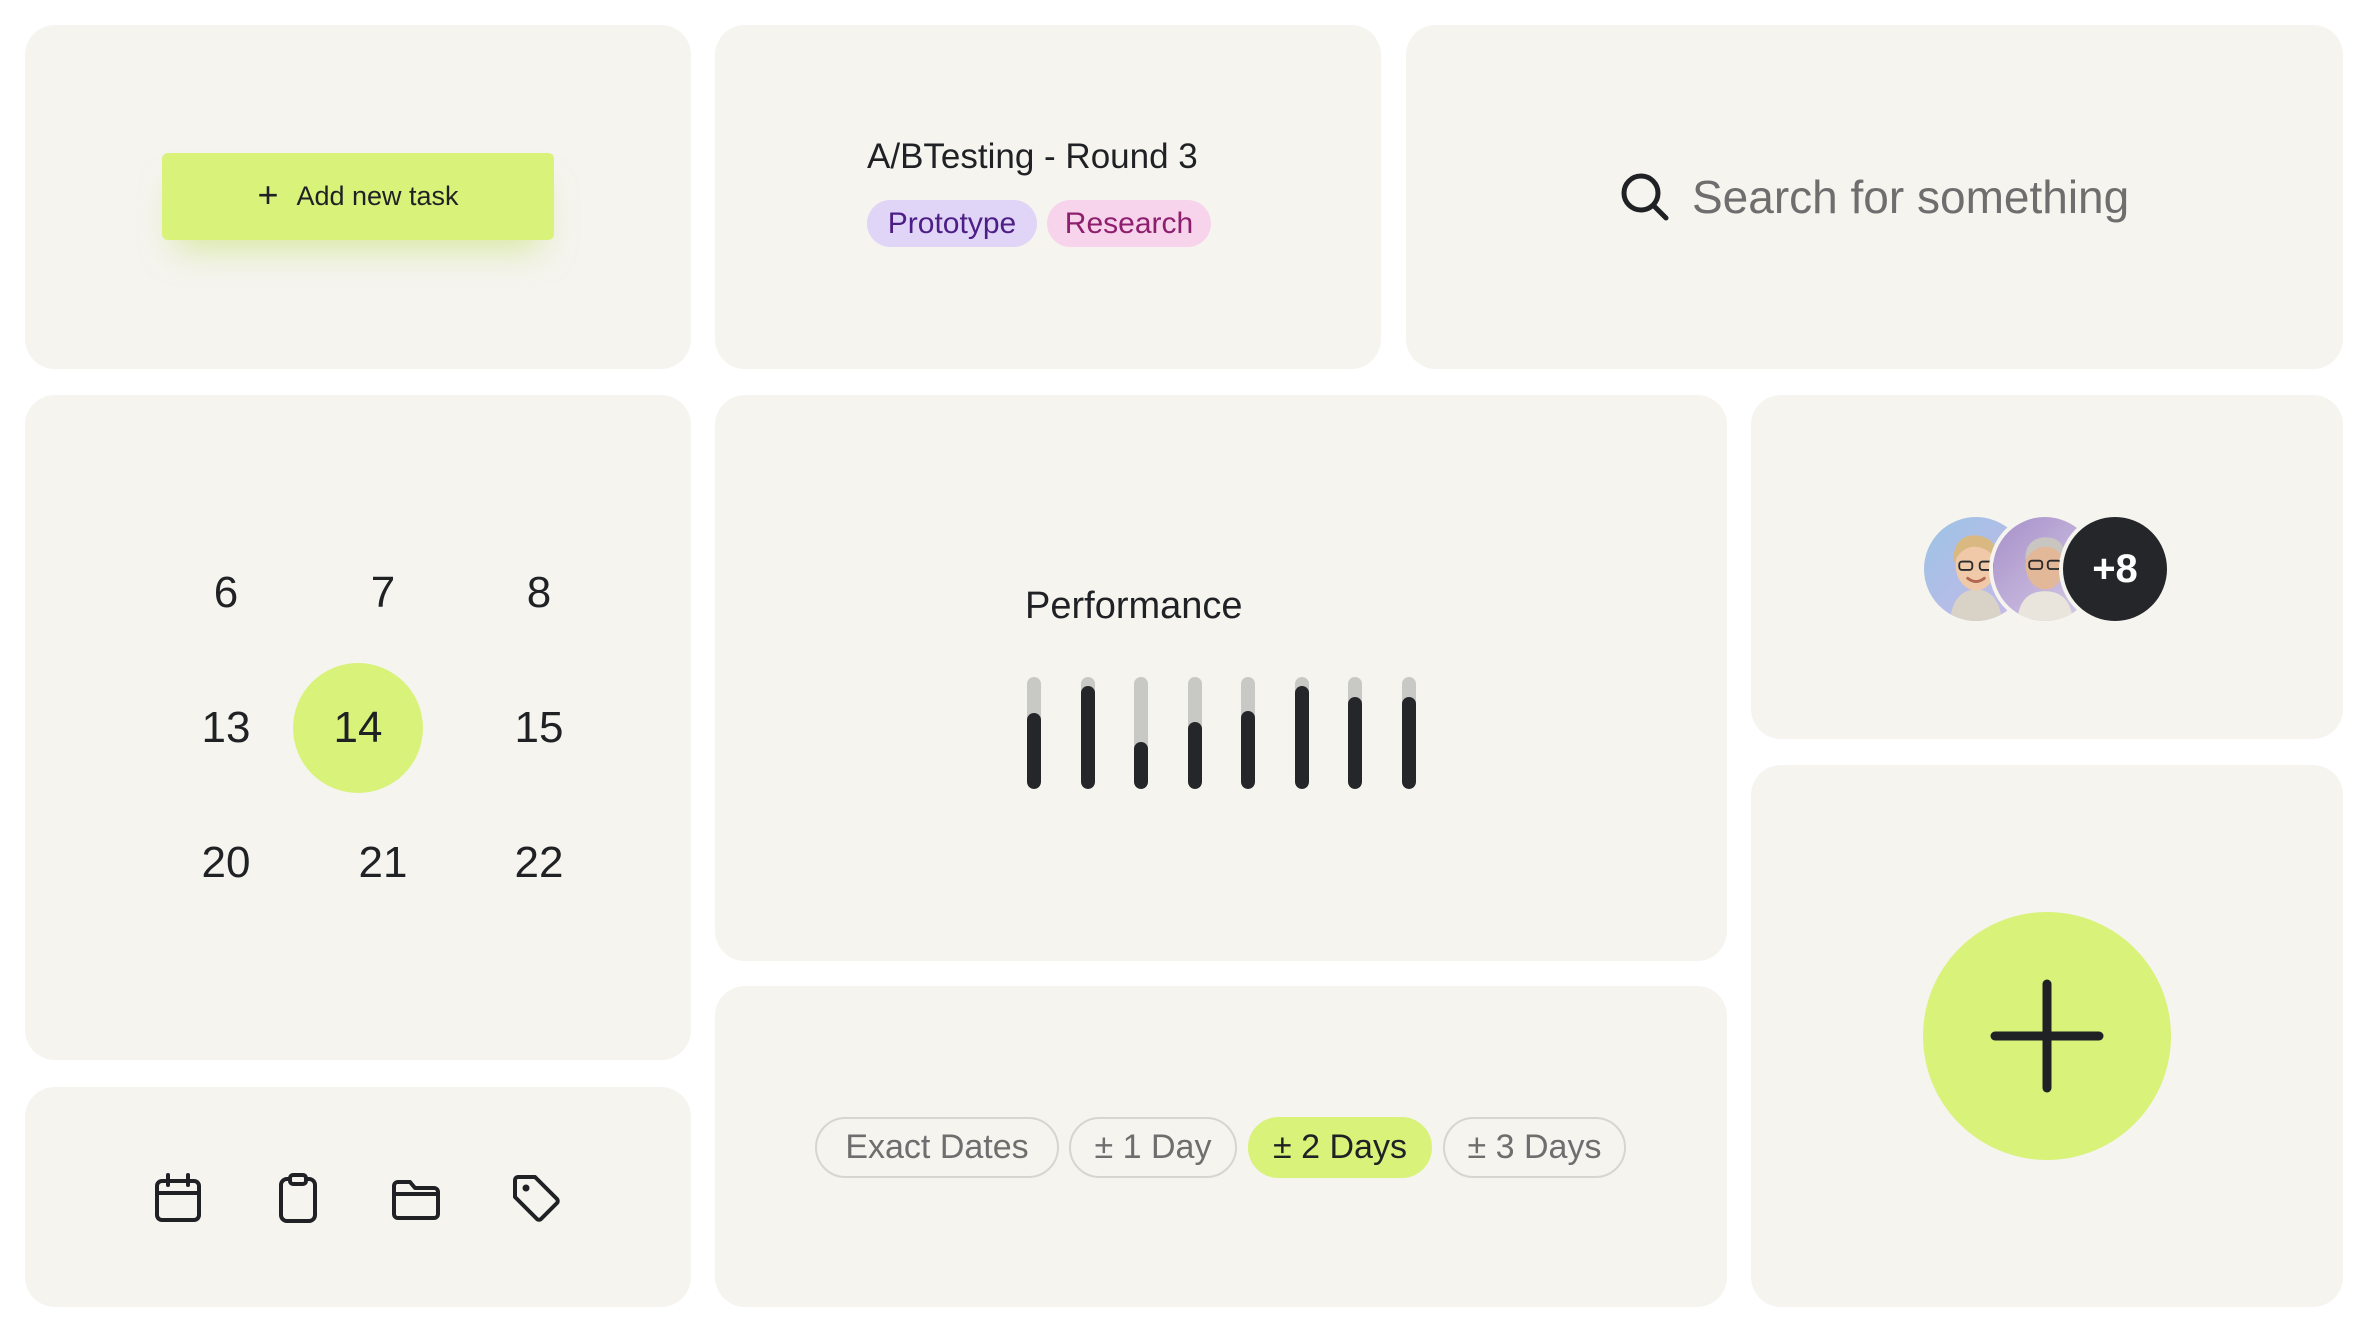 Image resolution: width=2368 pixels, height=1330 pixels. I want to click on calendar-day: 21, so click(383, 863).